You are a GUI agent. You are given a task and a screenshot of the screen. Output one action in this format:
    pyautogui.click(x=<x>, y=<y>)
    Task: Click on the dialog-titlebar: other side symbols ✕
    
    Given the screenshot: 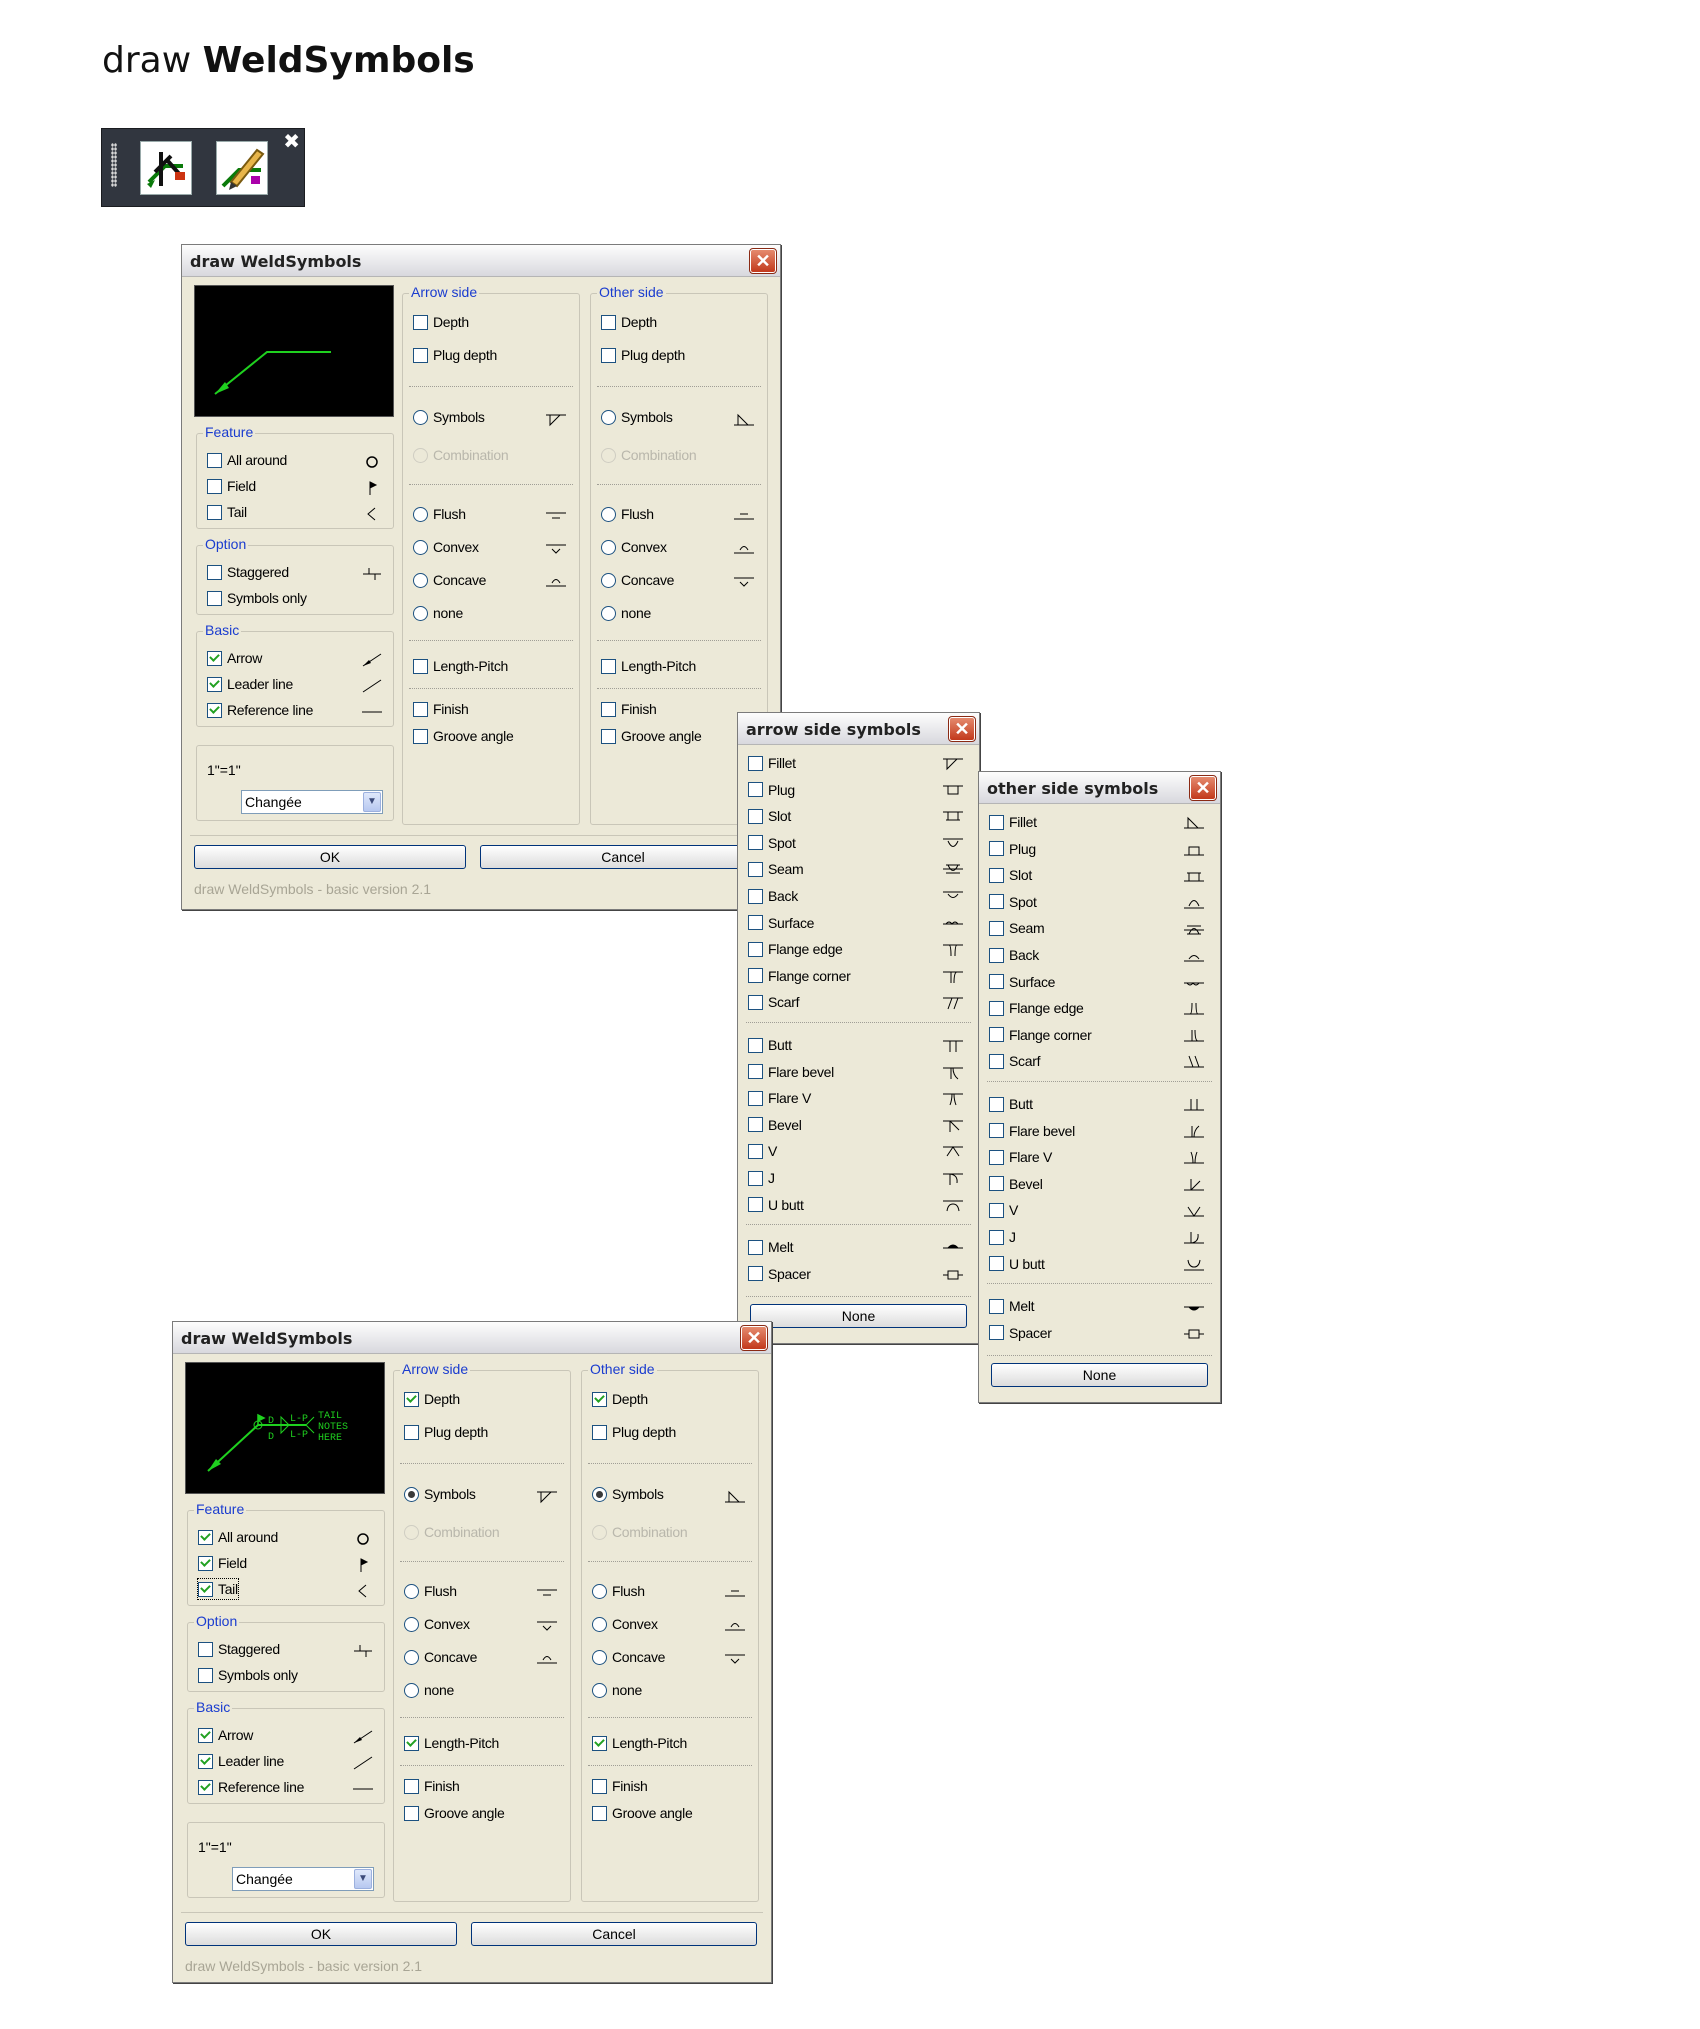 What is the action you would take?
    pyautogui.click(x=1099, y=788)
    